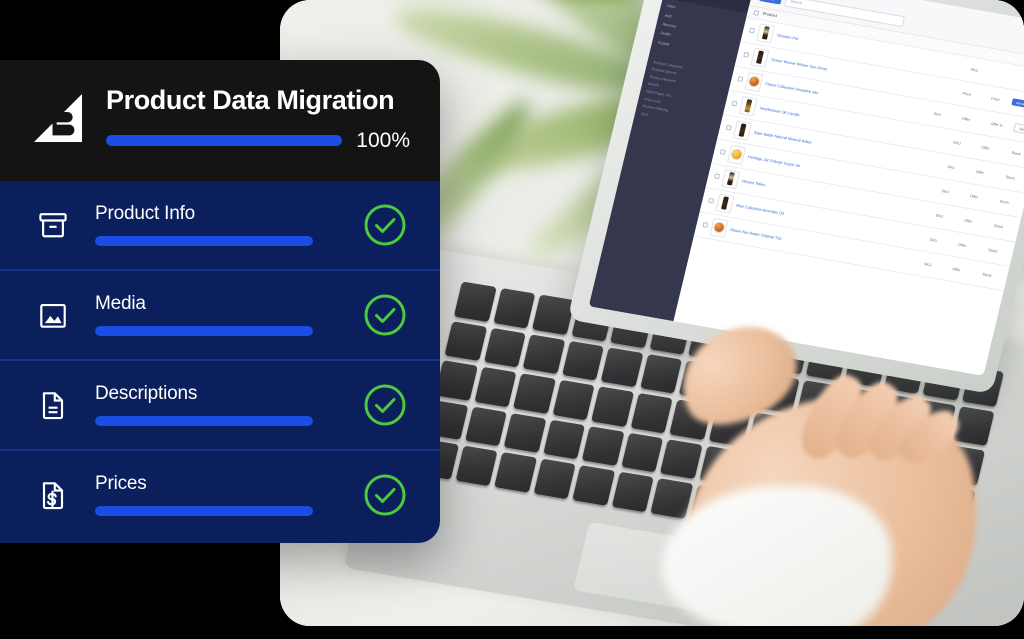 This screenshot has height=639, width=1024. Describe the element at coordinates (383, 140) in the screenshot. I see `overall-progress-label: 100%` at that location.